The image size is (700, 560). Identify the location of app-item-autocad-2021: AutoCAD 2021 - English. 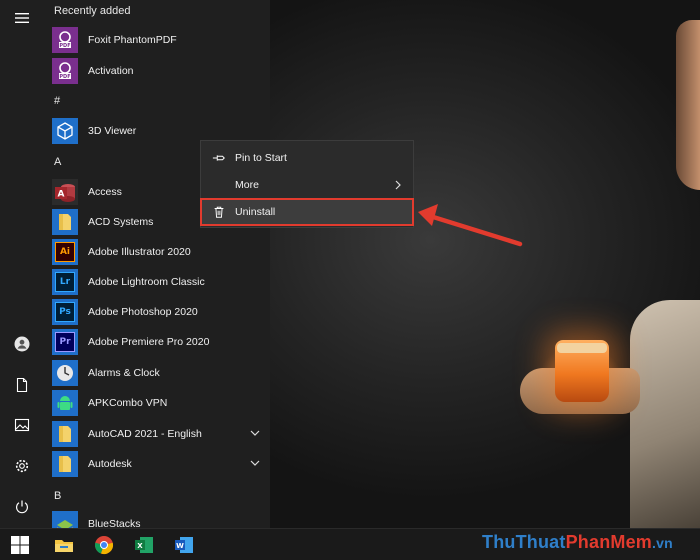
(157, 434).